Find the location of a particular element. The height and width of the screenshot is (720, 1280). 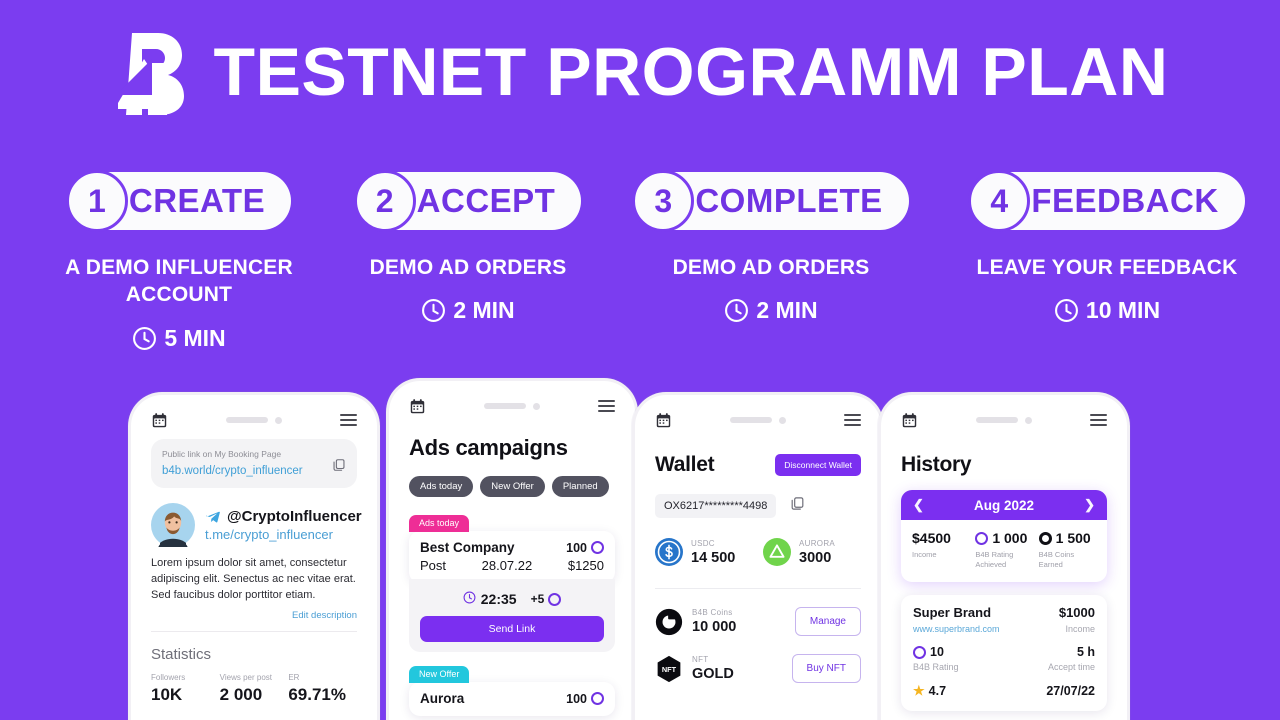

phone1-side-button-power is located at coordinates (378, 541).